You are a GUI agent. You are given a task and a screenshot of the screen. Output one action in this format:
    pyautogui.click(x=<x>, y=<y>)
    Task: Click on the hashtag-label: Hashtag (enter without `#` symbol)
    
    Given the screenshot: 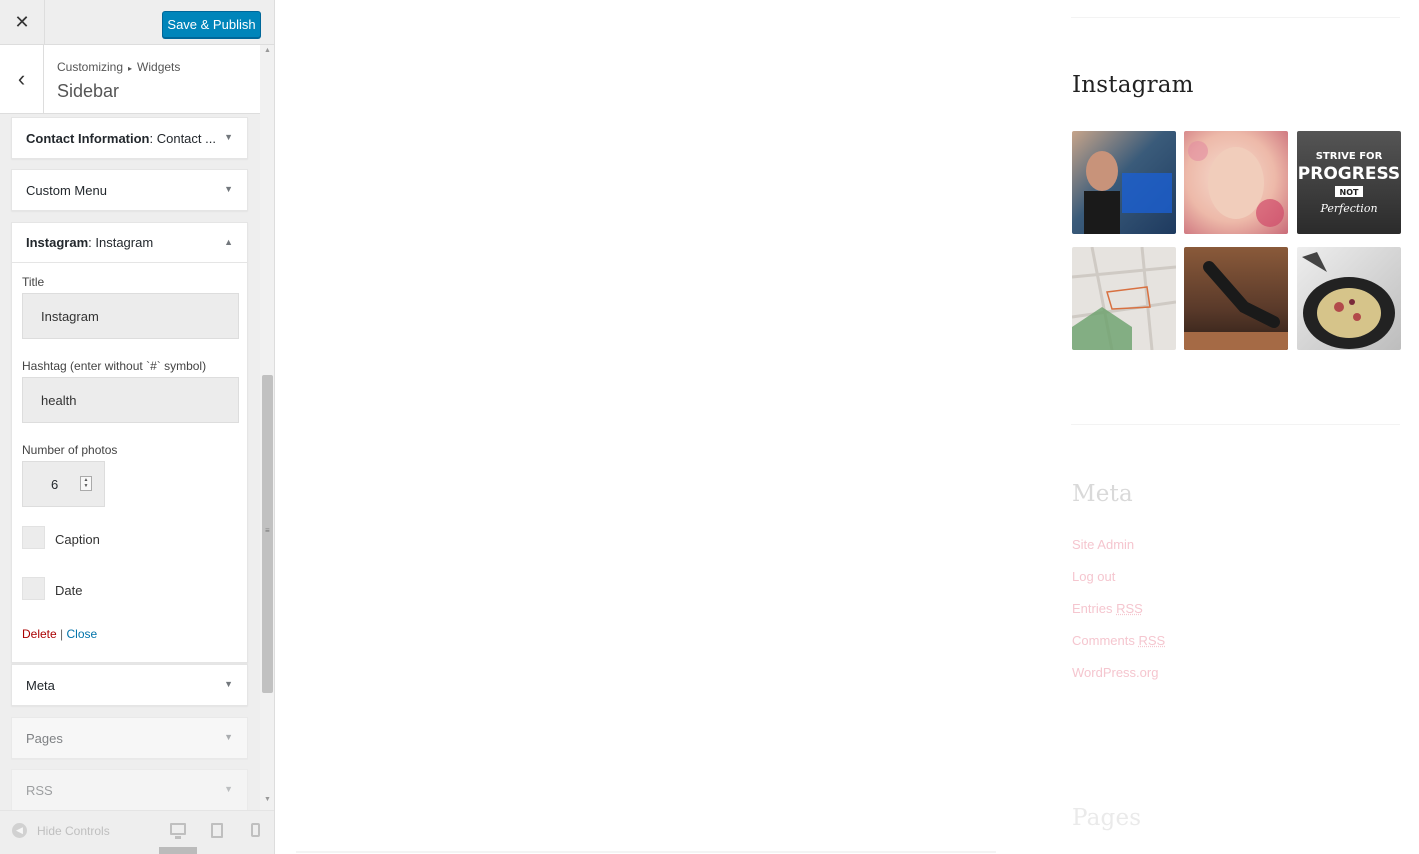 What is the action you would take?
    pyautogui.click(x=114, y=366)
    